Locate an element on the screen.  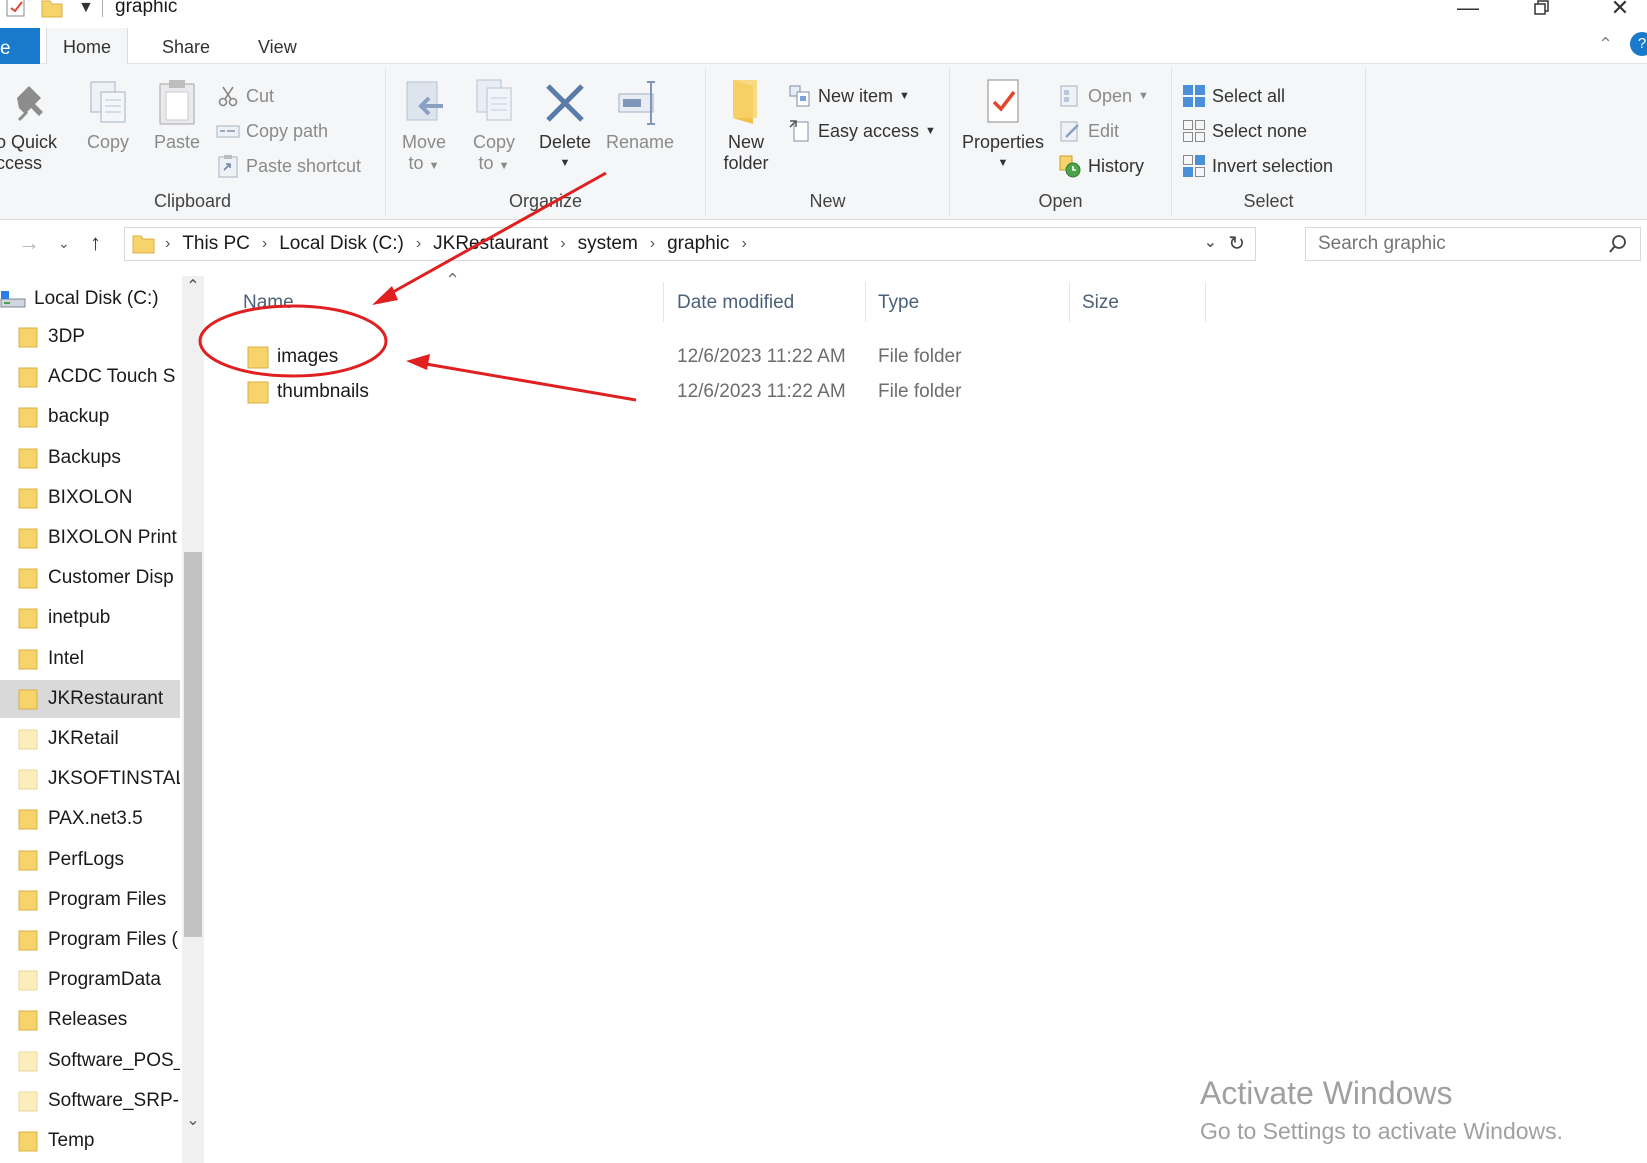
customize-toolbar-dropdown-icon: ▼ is located at coordinates (86, 8).